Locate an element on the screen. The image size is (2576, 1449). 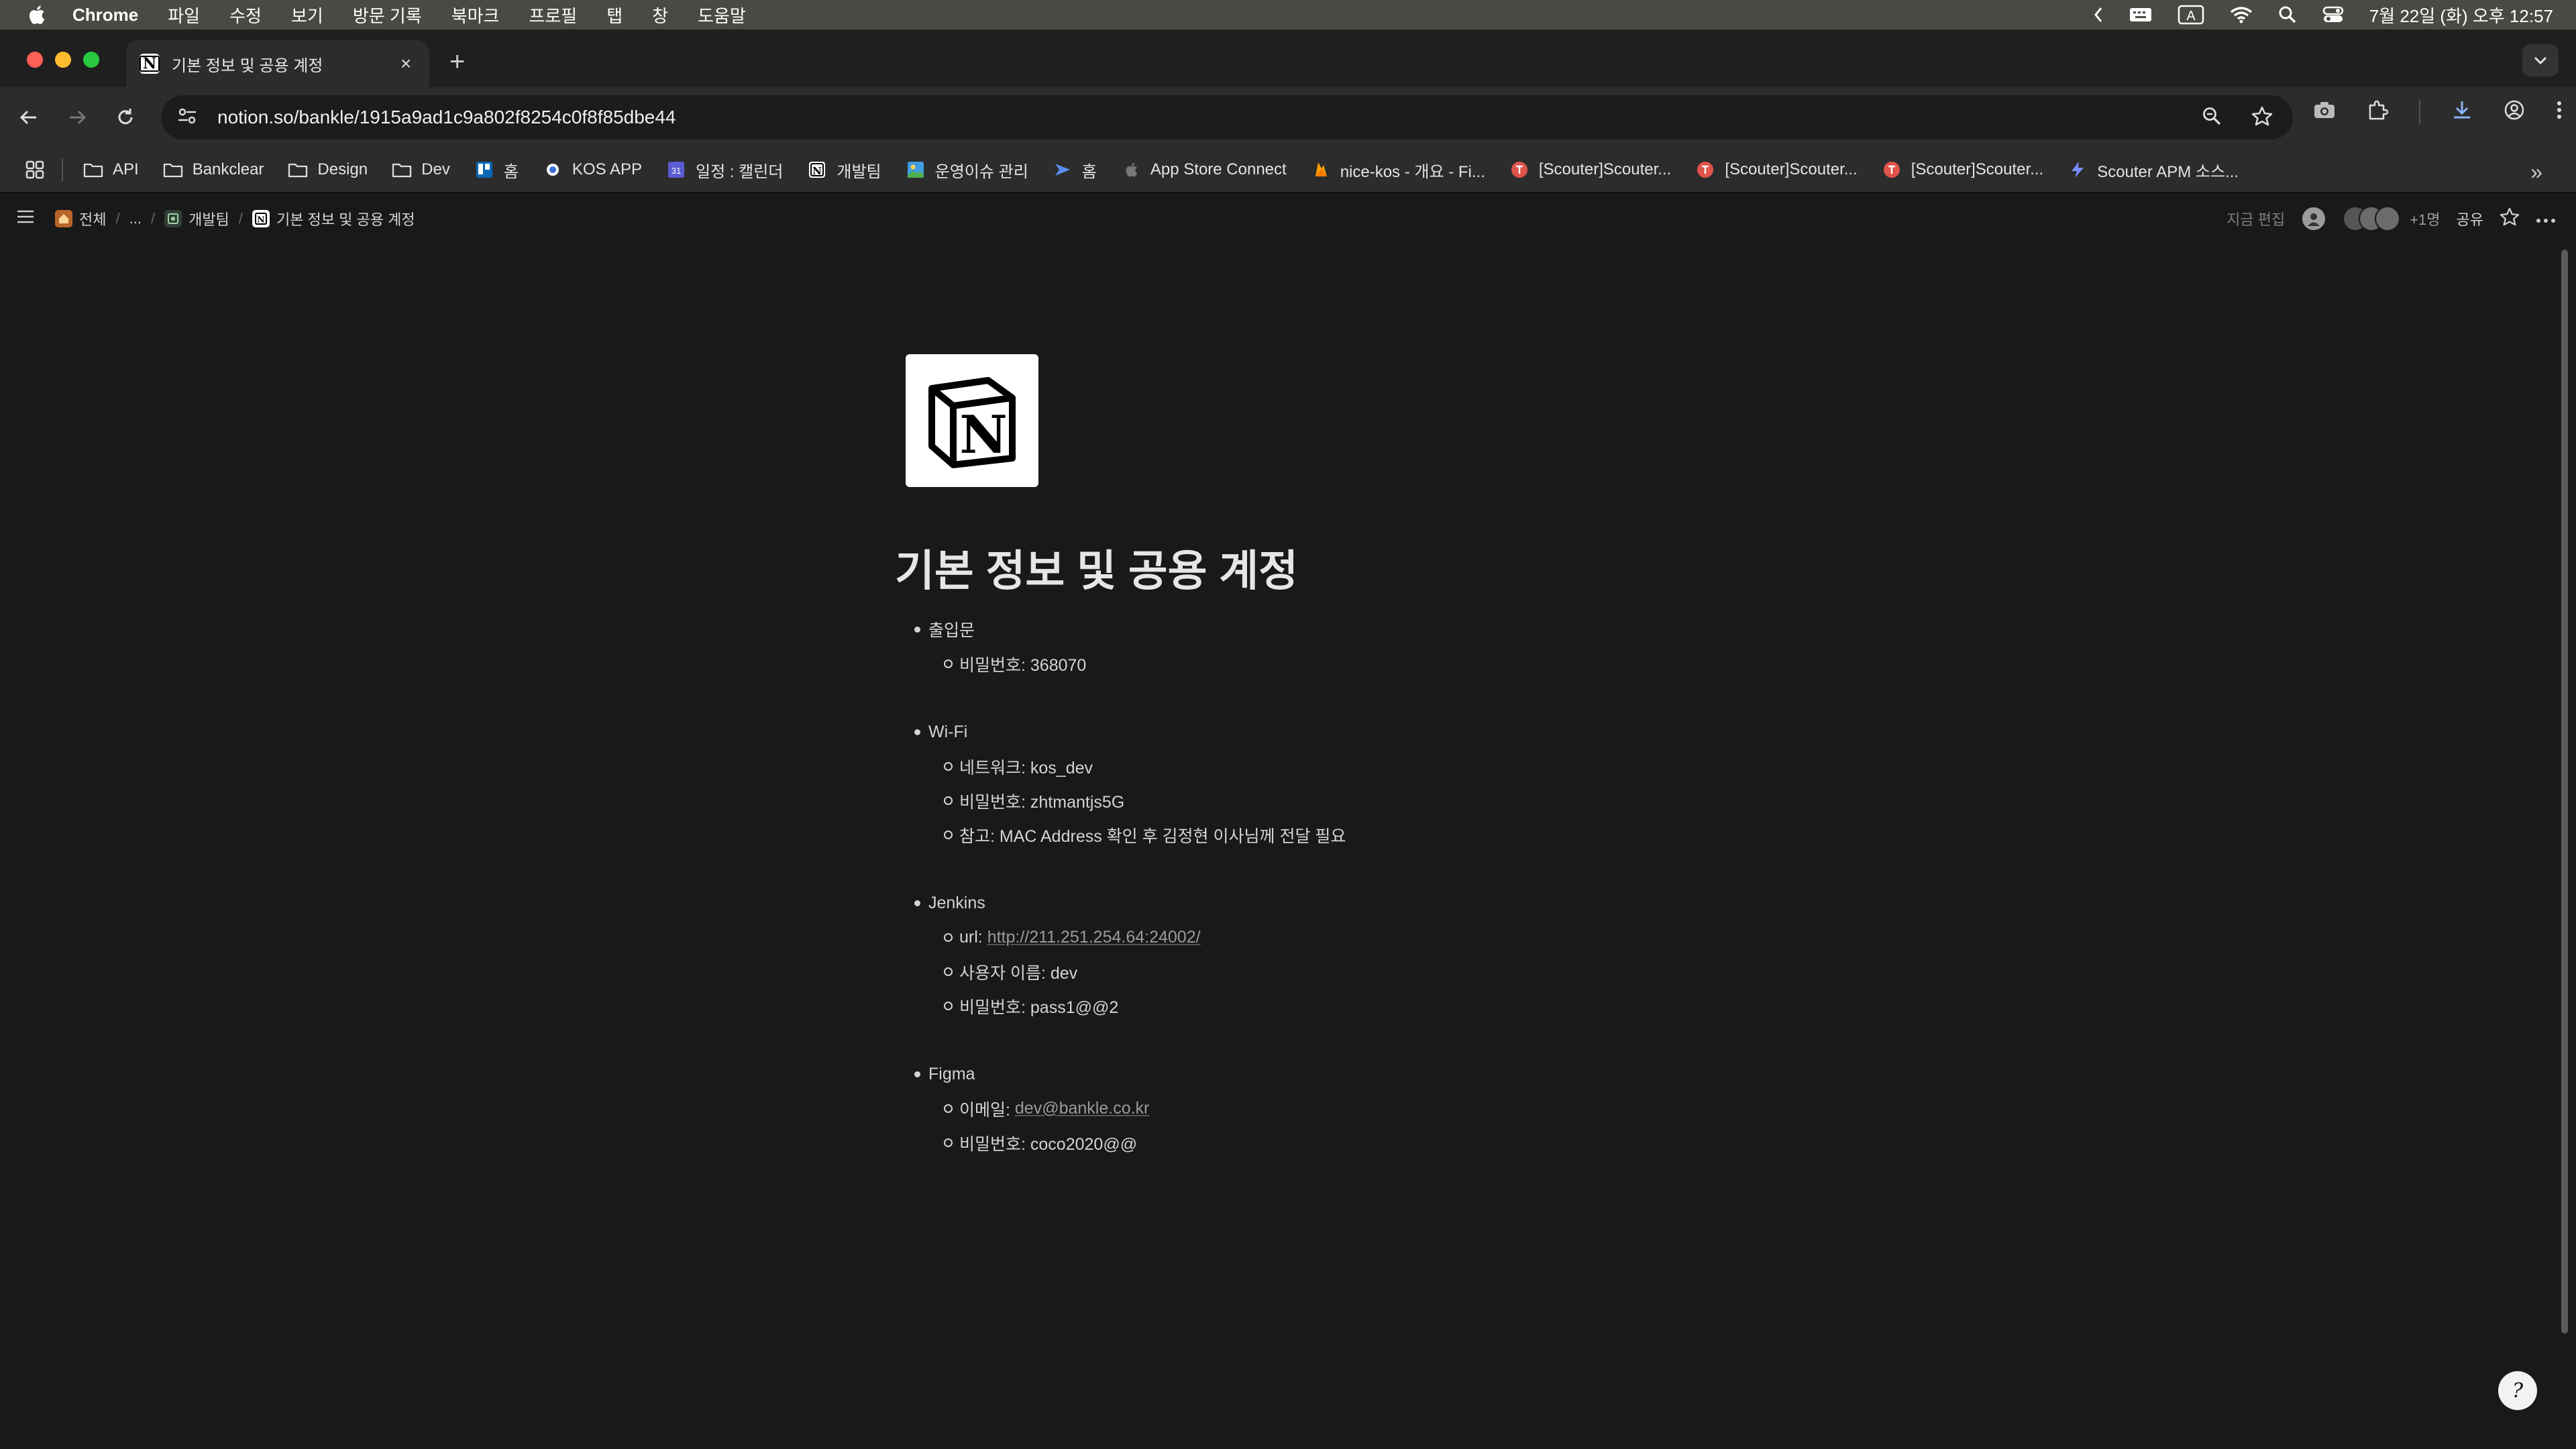
camera-icon is located at coordinates (2324, 111).